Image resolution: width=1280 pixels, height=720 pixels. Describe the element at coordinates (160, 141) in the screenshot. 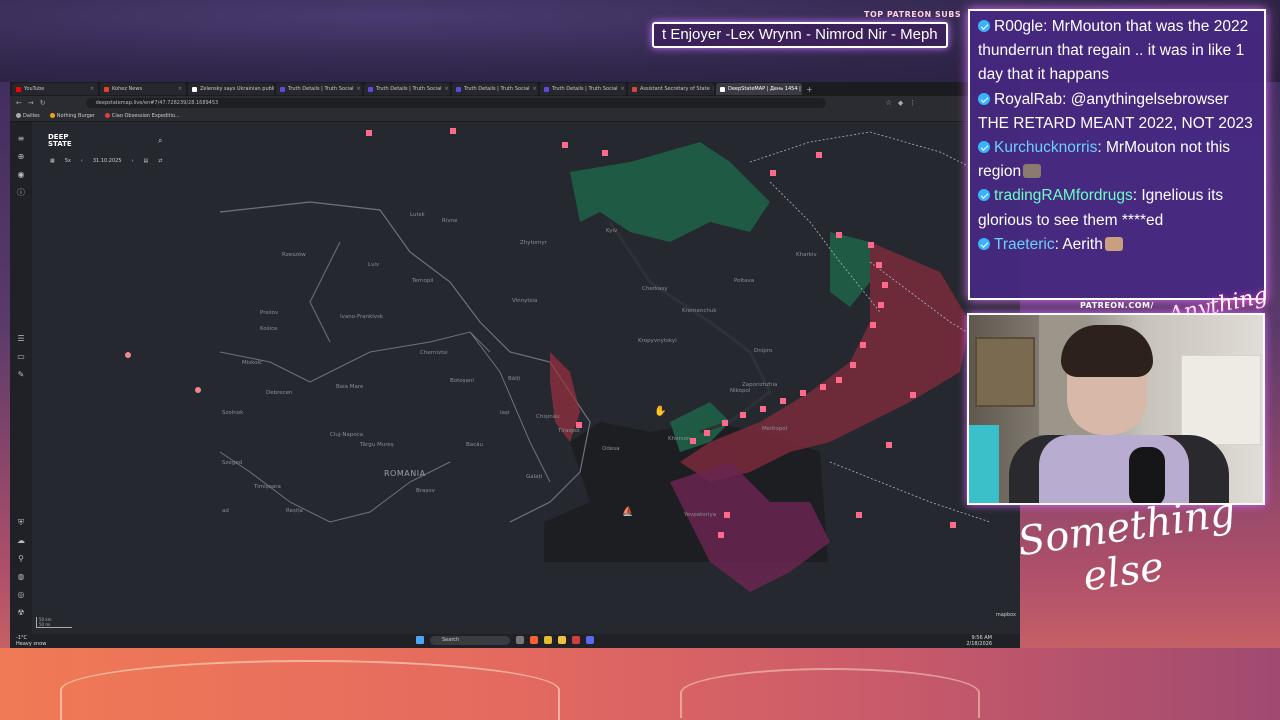

I see `search-icon: ⌕` at that location.